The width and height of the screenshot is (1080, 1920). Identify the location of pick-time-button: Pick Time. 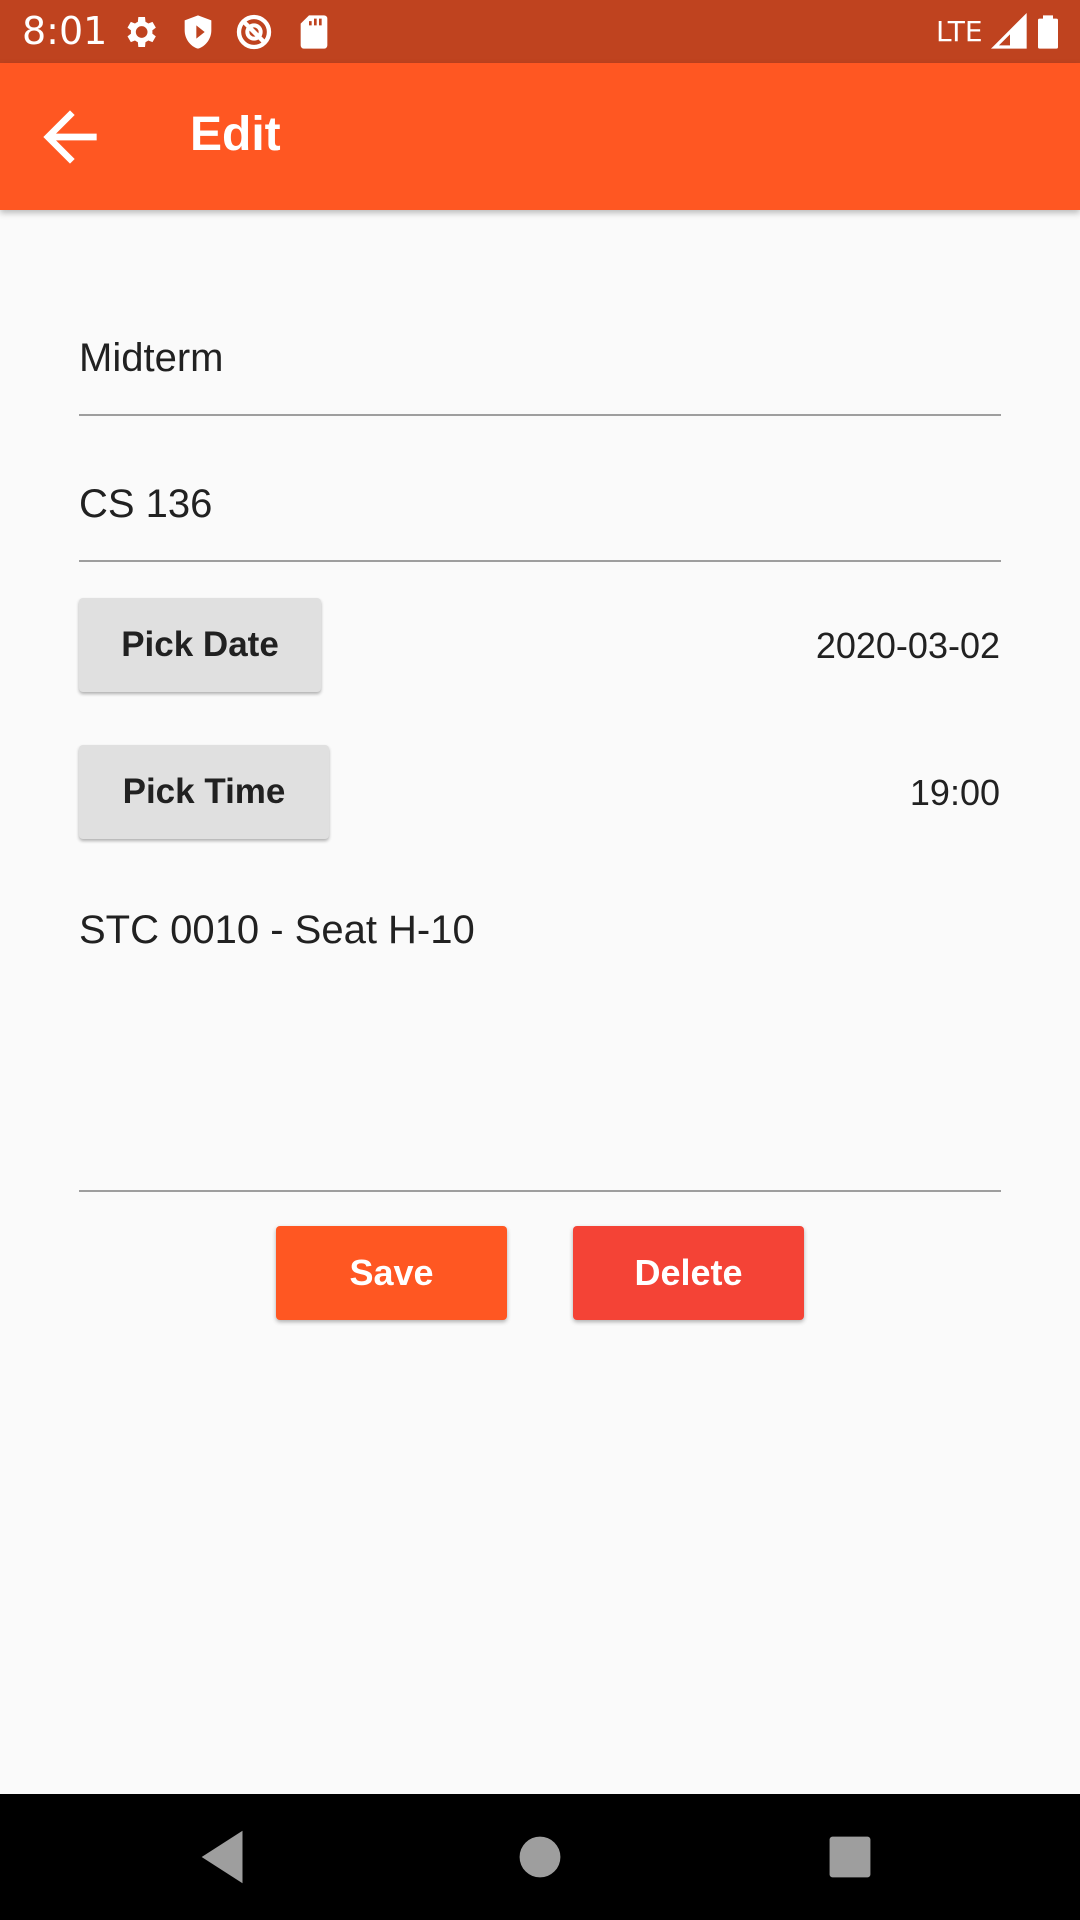
(204, 792).